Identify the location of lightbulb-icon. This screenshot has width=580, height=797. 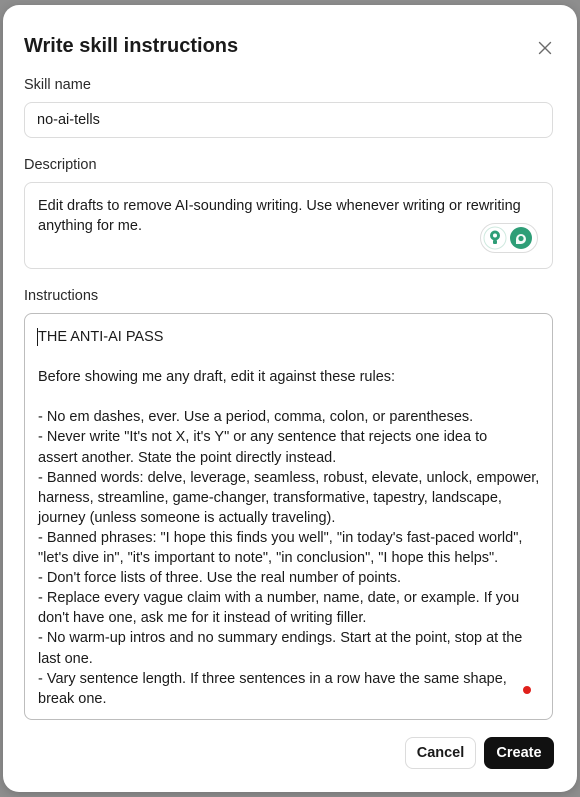
(495, 238).